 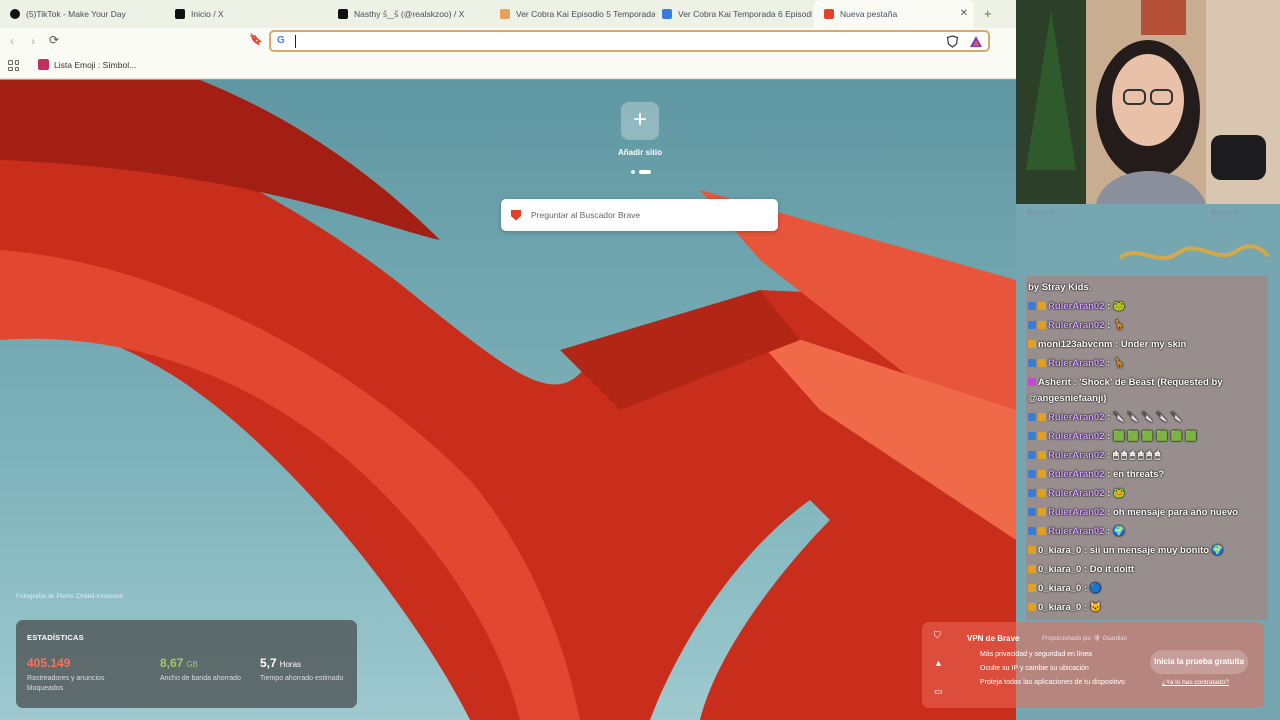 I want to click on start-trial-button: Inicia la prueba gratuita, so click(x=1199, y=662).